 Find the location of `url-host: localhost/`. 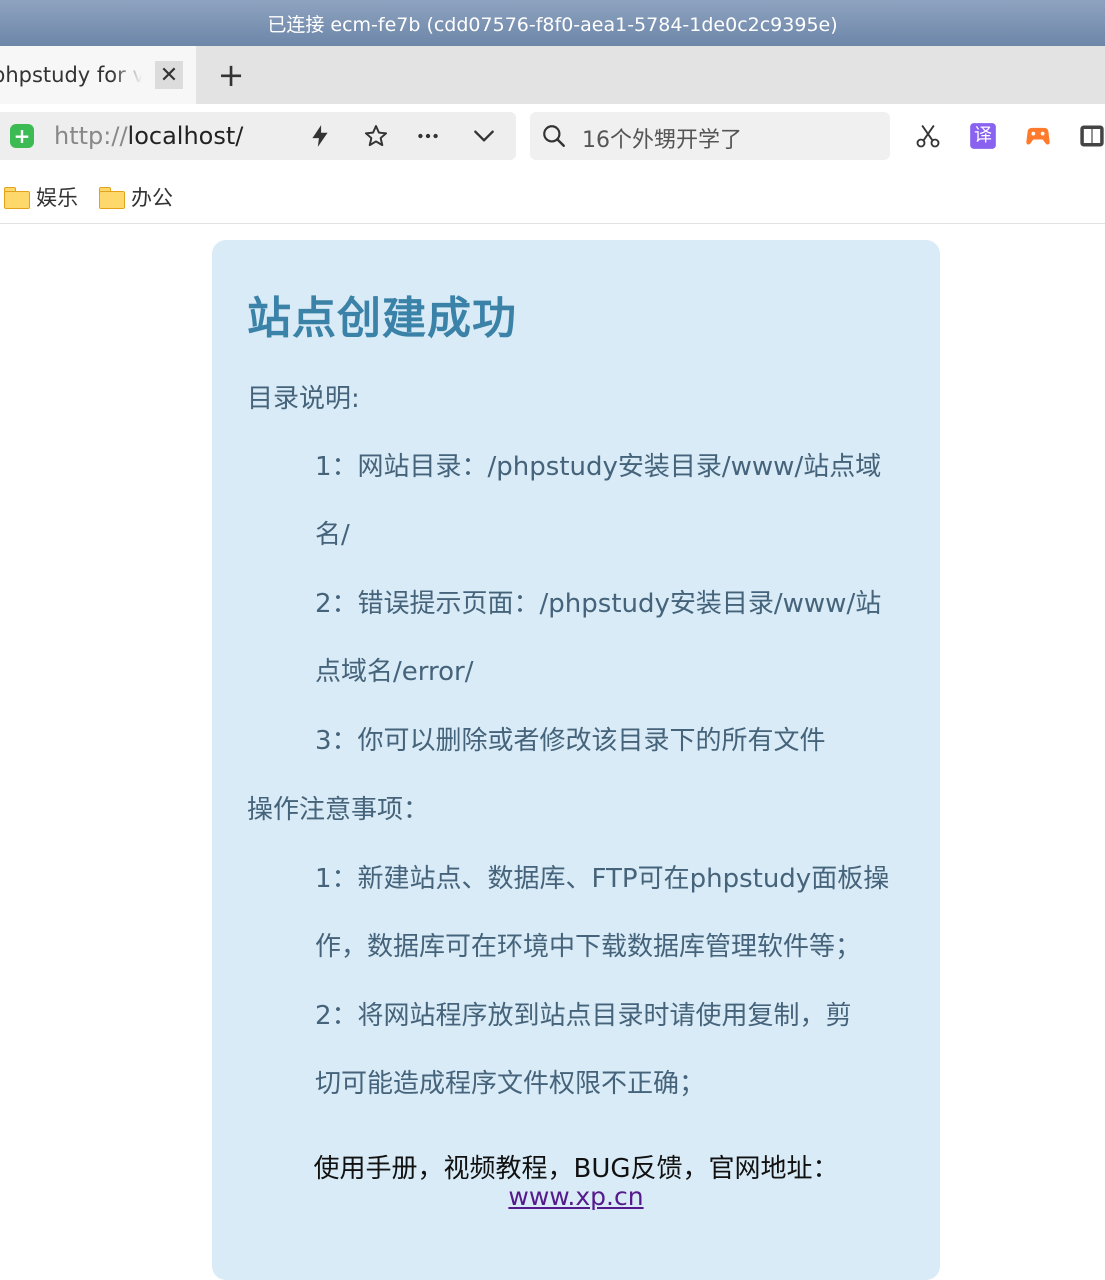

url-host: localhost/ is located at coordinates (185, 136).